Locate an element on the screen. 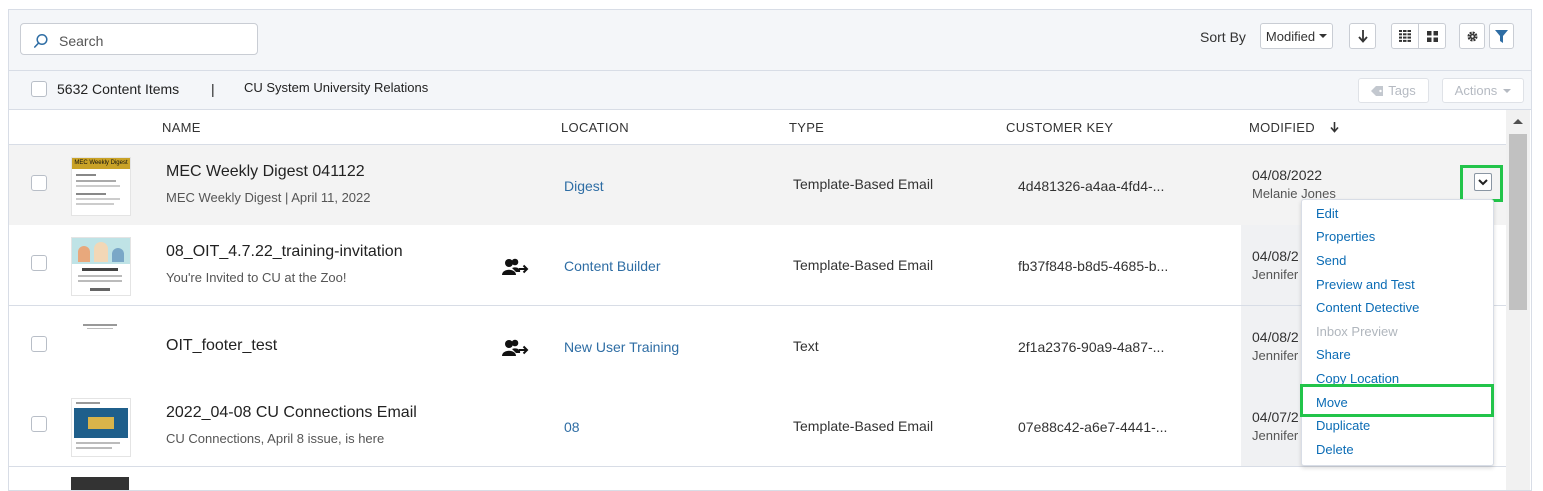 The image size is (1543, 491). menu-item-preview-and-test: Preview and Test is located at coordinates (1365, 284).